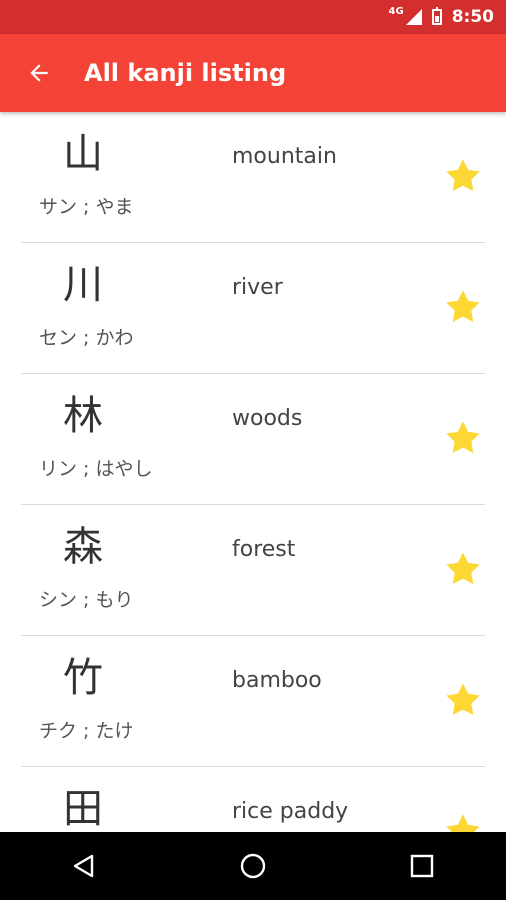 The height and width of the screenshot is (900, 506). Describe the element at coordinates (277, 680) in the screenshot. I see `kanji-meaning: bamboo` at that location.